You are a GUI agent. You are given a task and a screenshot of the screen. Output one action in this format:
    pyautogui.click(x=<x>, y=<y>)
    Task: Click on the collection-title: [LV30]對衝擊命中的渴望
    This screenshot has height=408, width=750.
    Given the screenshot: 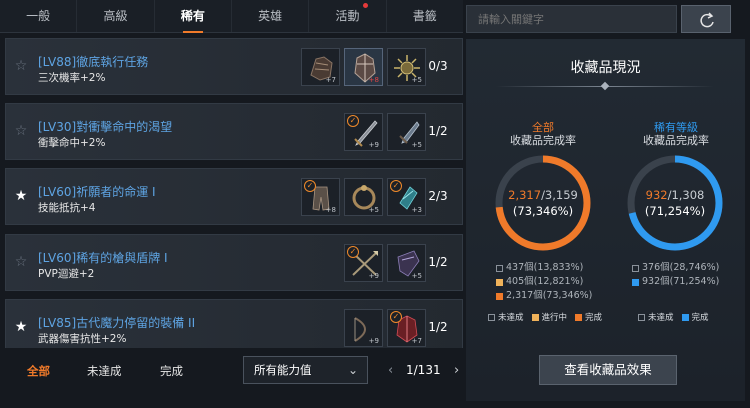 What is the action you would take?
    pyautogui.click(x=105, y=127)
    